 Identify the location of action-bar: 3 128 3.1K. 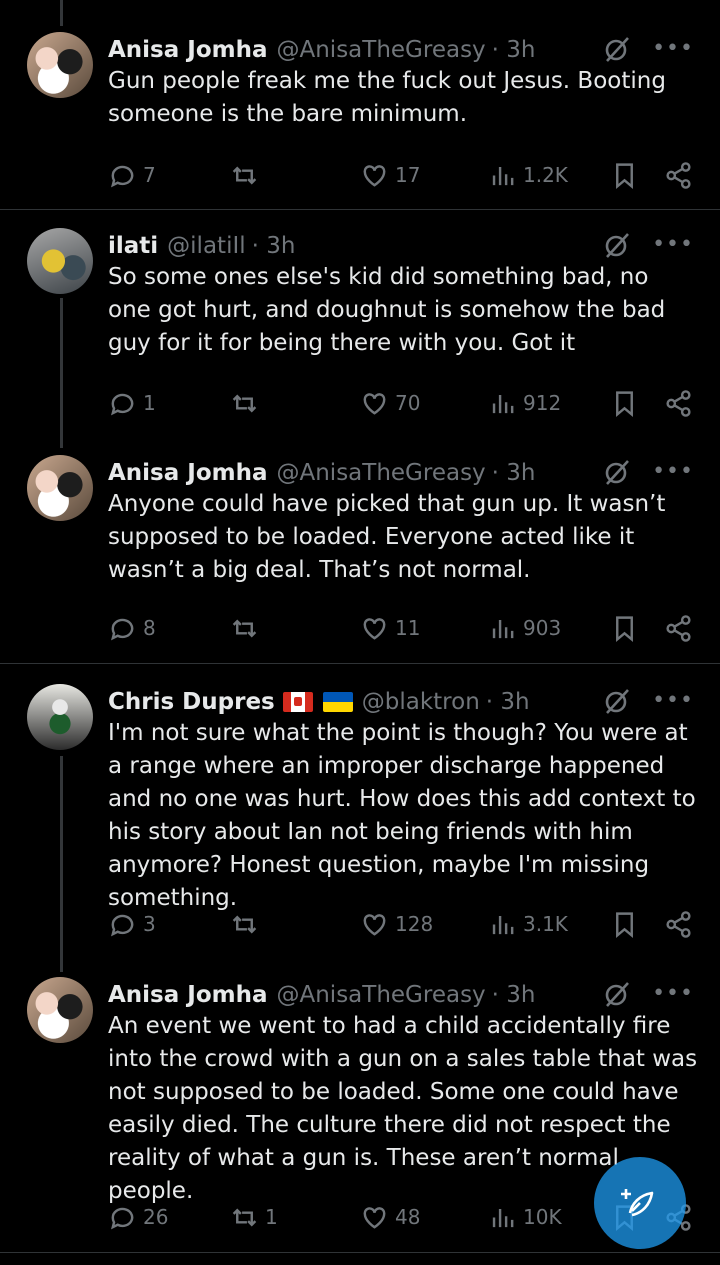
(403, 924).